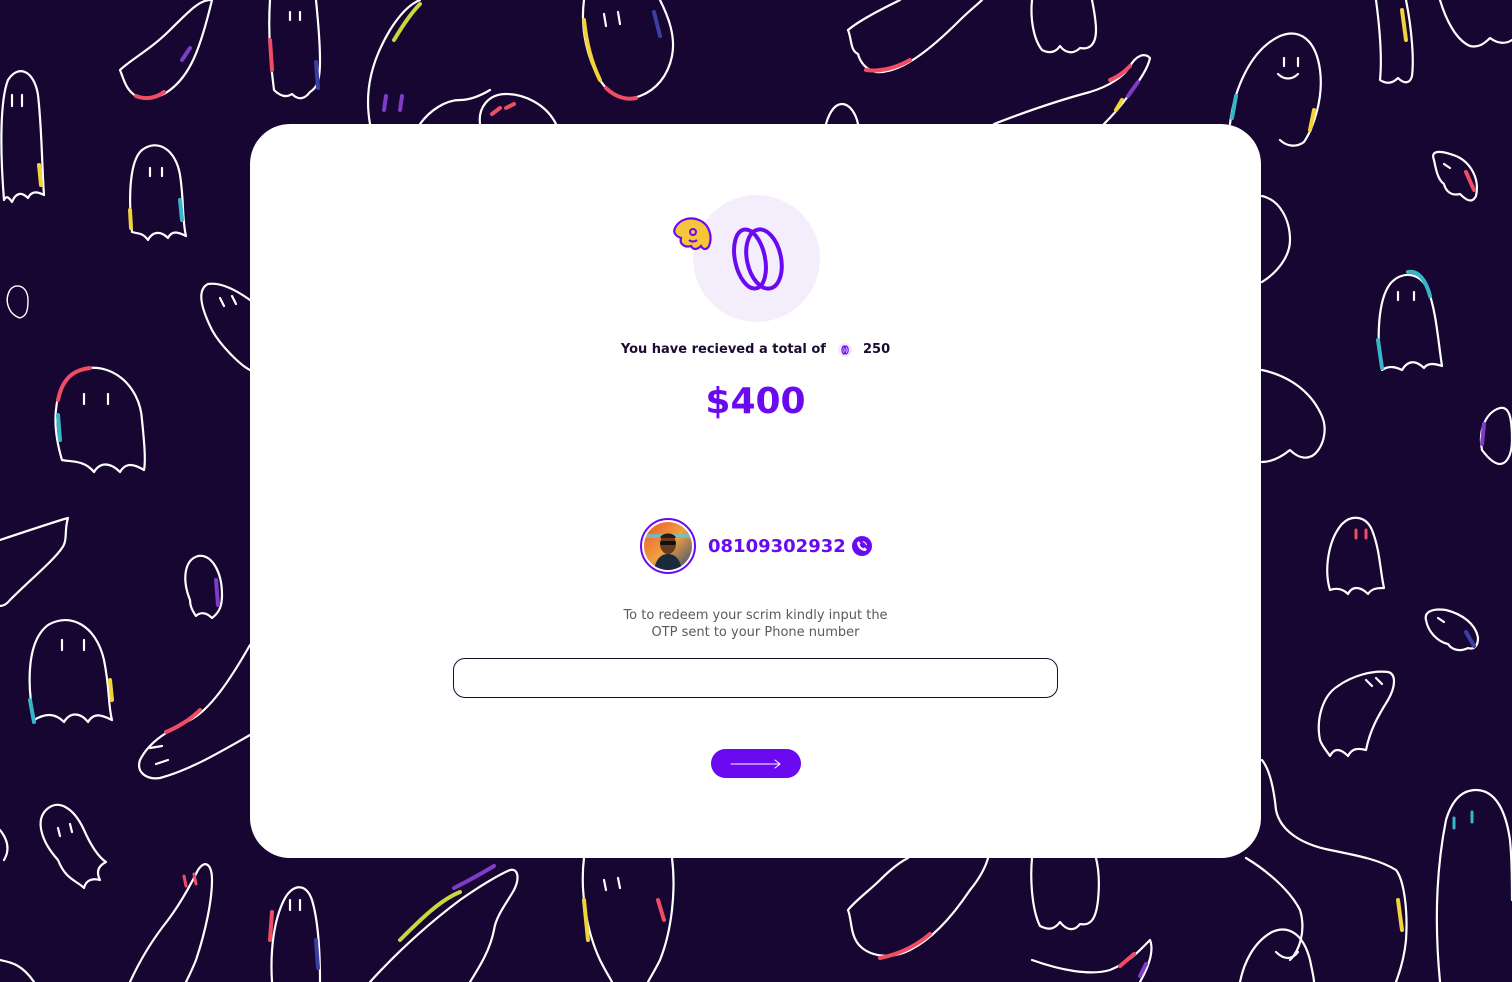  What do you see at coordinates (777, 546) in the screenshot?
I see `phone-number: 08109302932` at bounding box center [777, 546].